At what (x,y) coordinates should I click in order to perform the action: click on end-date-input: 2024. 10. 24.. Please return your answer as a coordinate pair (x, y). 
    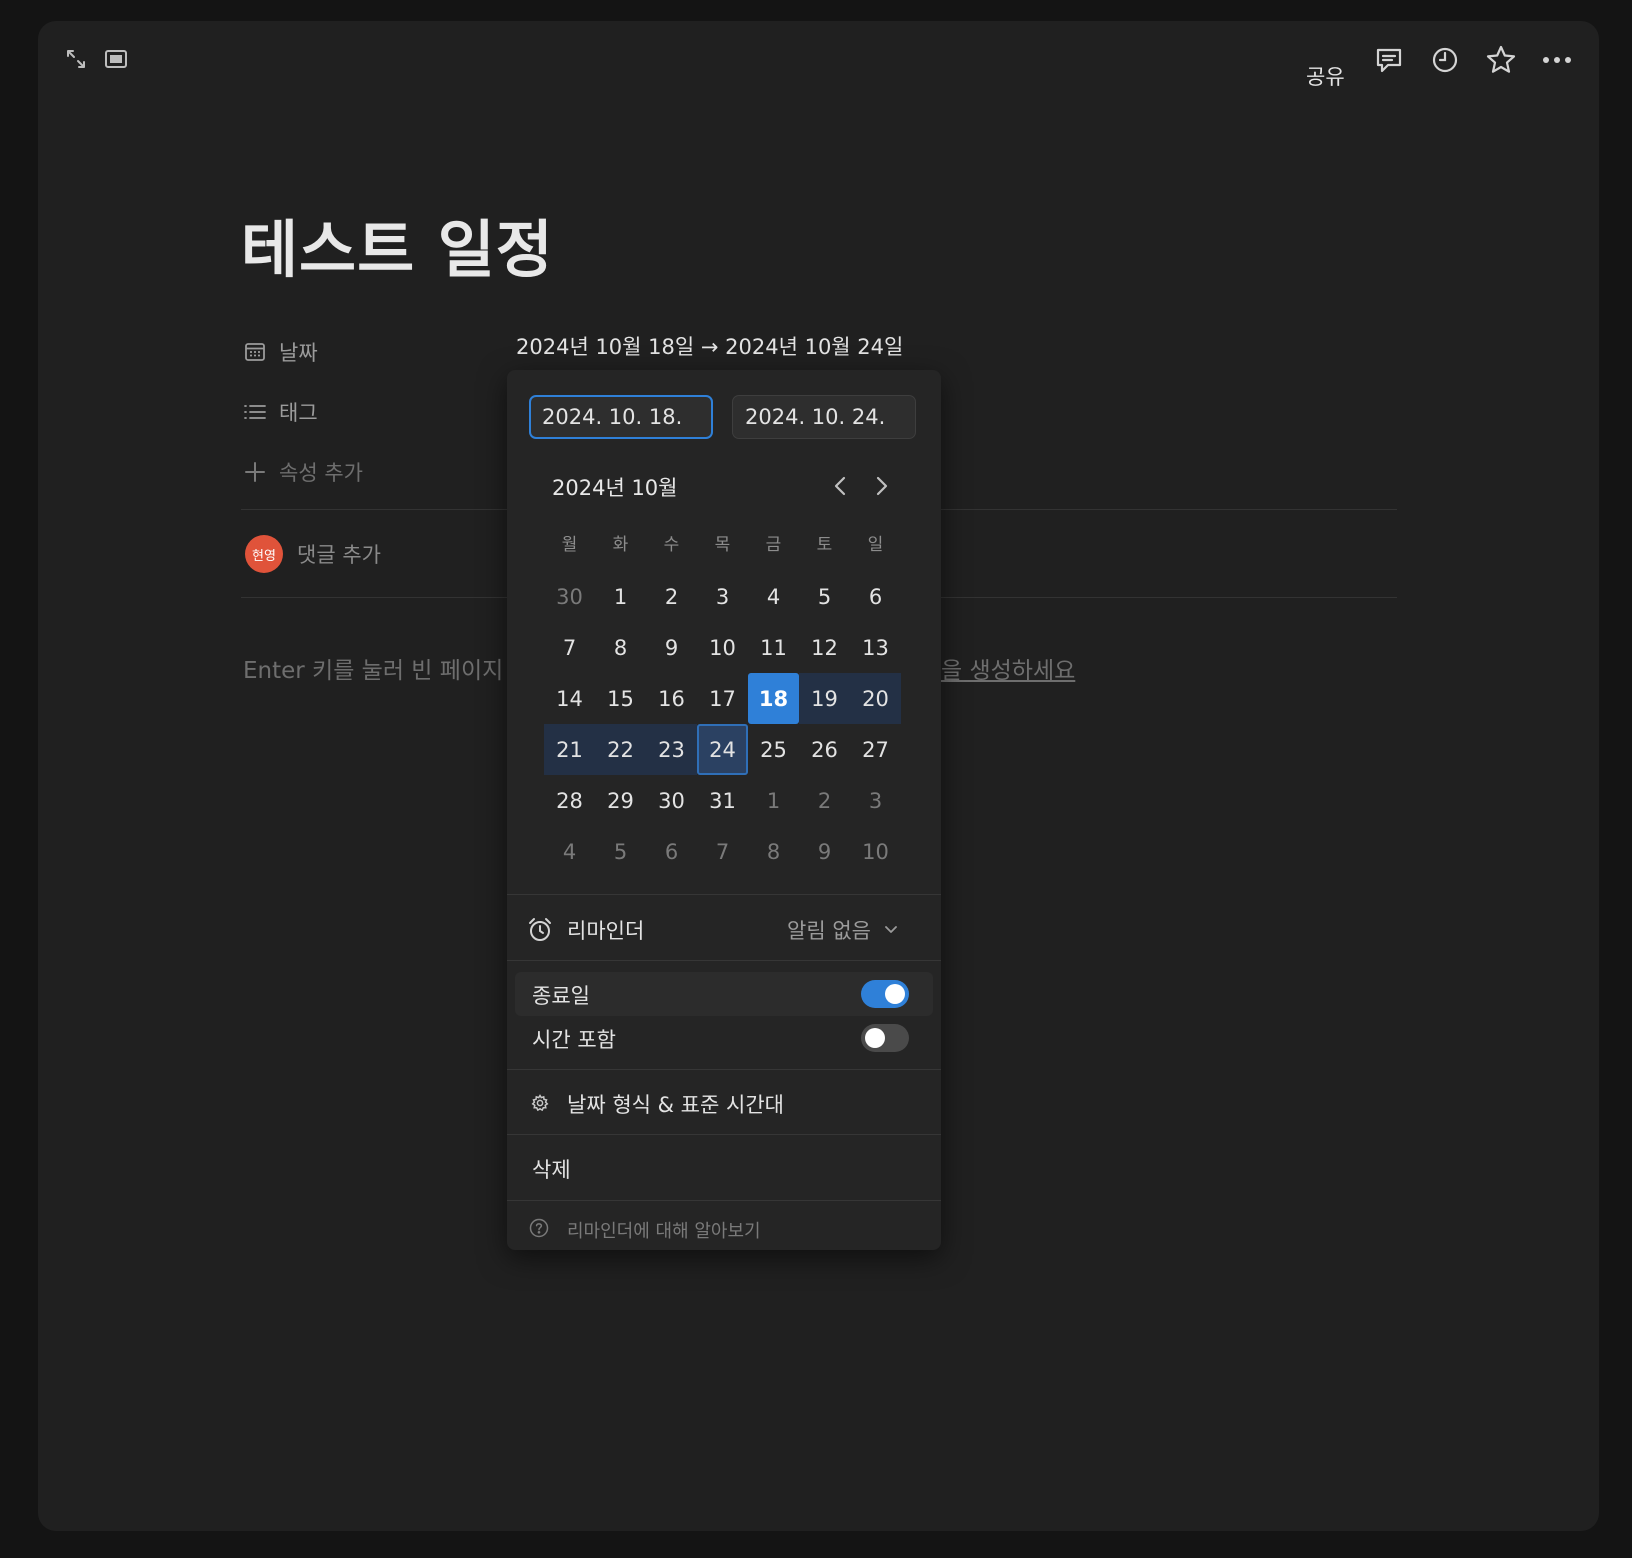
    Looking at the image, I should click on (824, 417).